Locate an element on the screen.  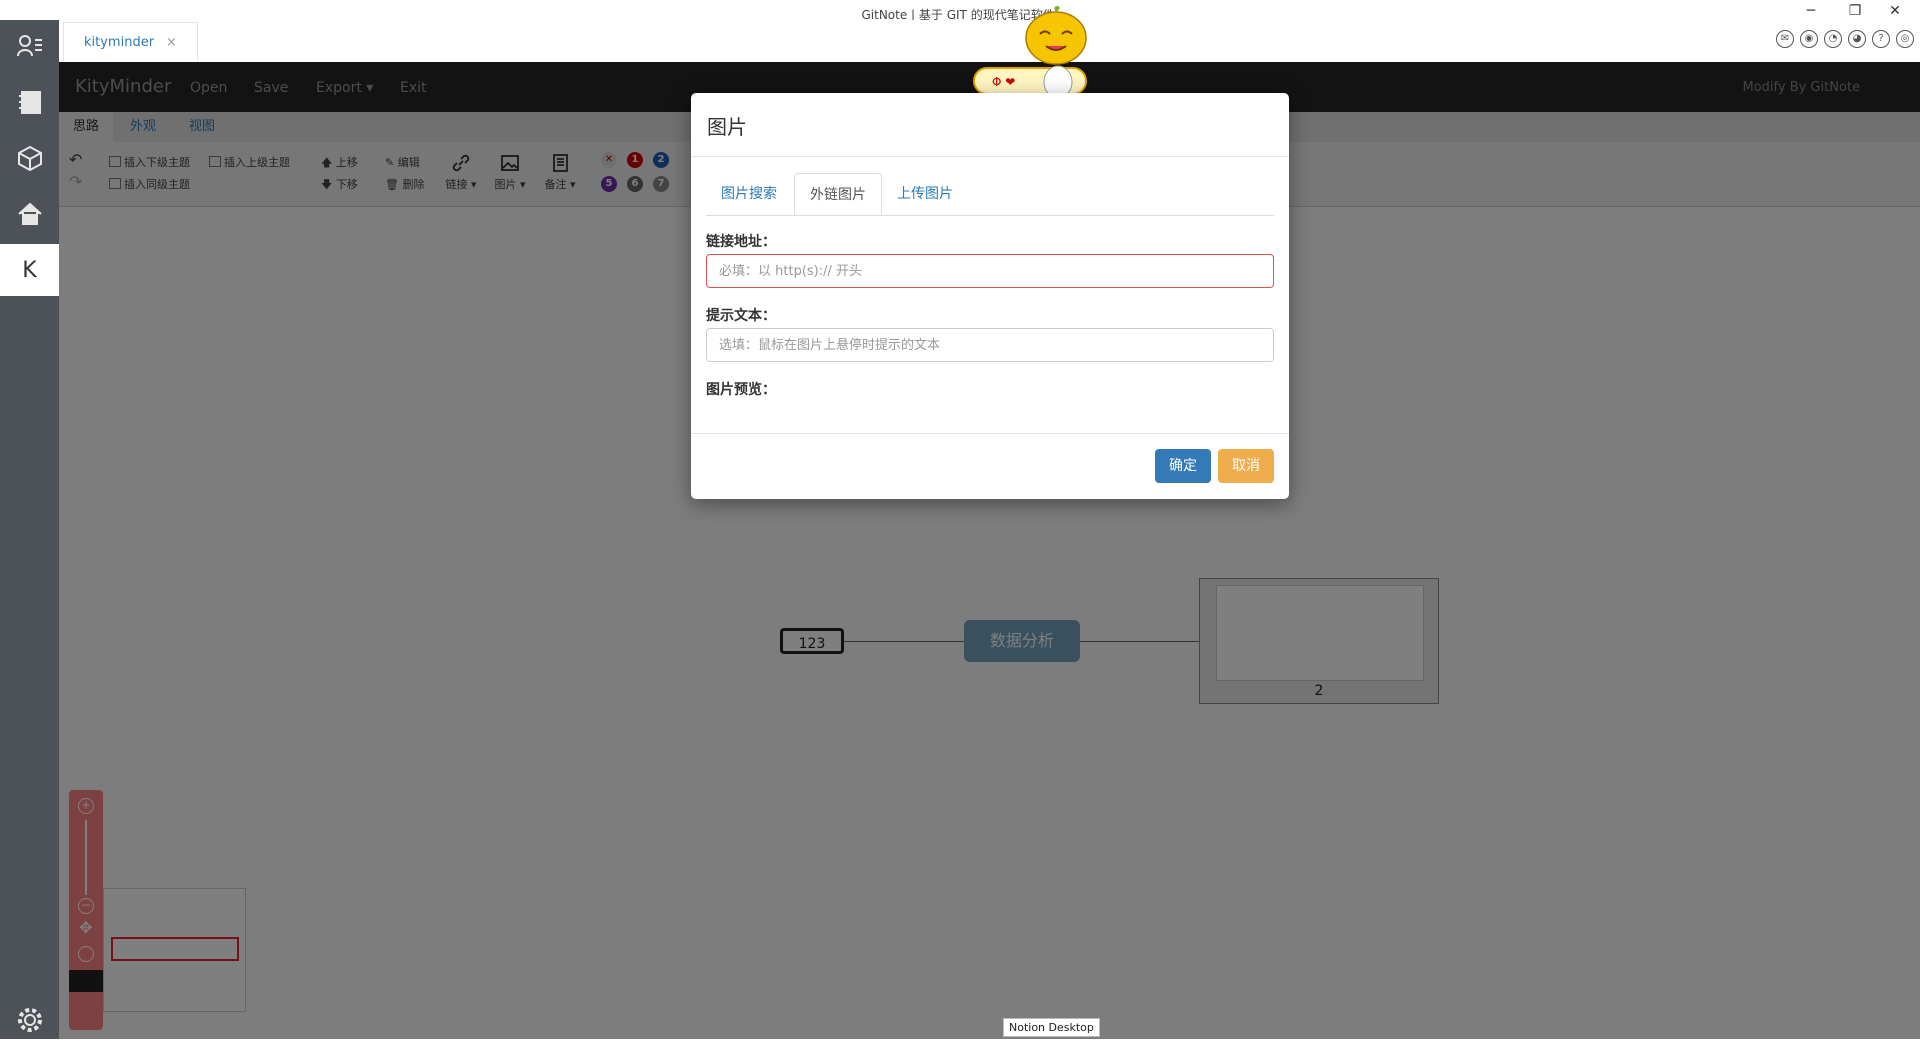
tip-label: 提示文本： is located at coordinates (741, 316).